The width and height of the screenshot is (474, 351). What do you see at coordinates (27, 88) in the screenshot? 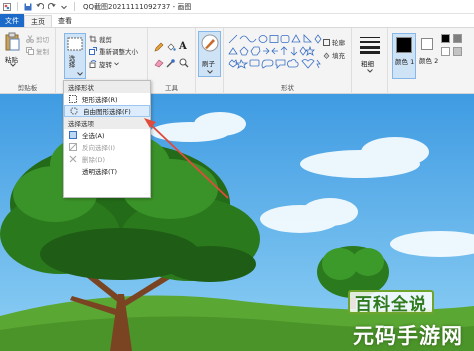
I see `clipboard-group-label: 剪贴板` at bounding box center [27, 88].